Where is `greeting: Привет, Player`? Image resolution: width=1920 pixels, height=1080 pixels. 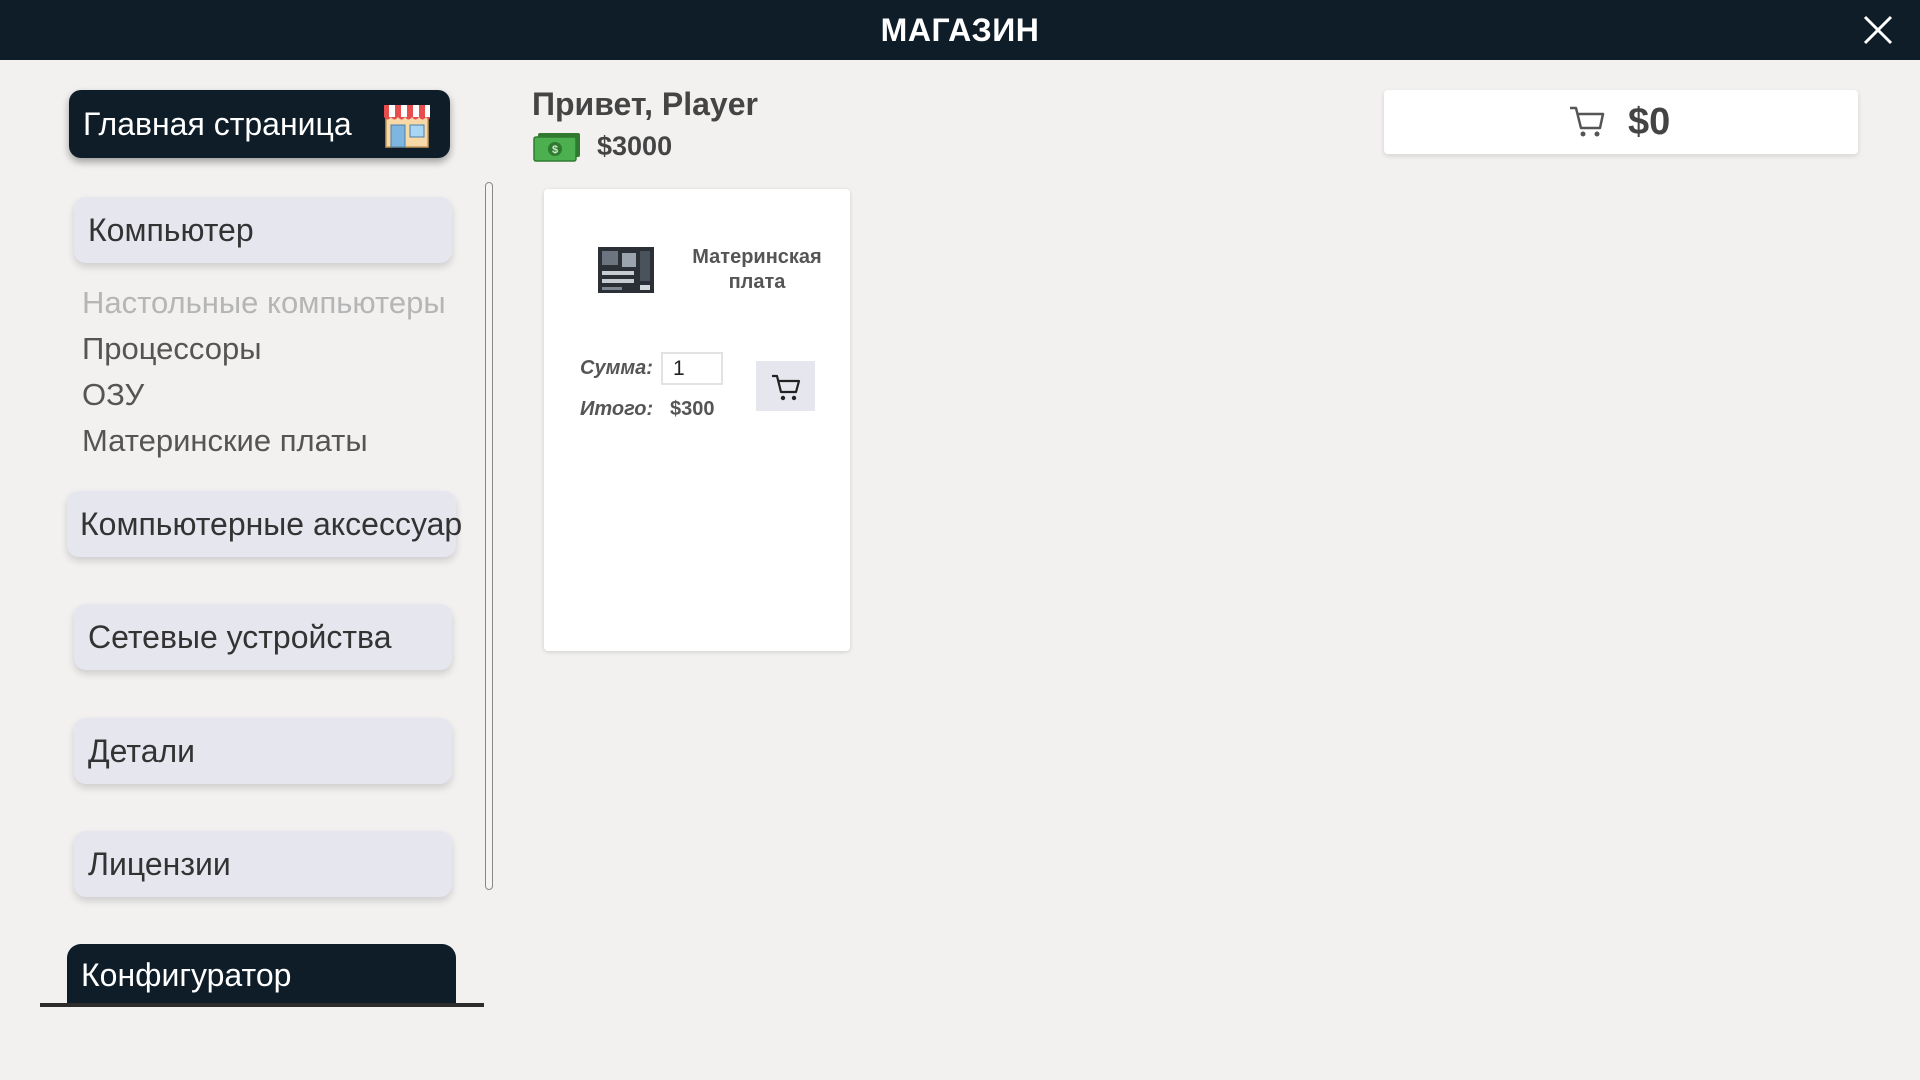
greeting: Привет, Player is located at coordinates (645, 104).